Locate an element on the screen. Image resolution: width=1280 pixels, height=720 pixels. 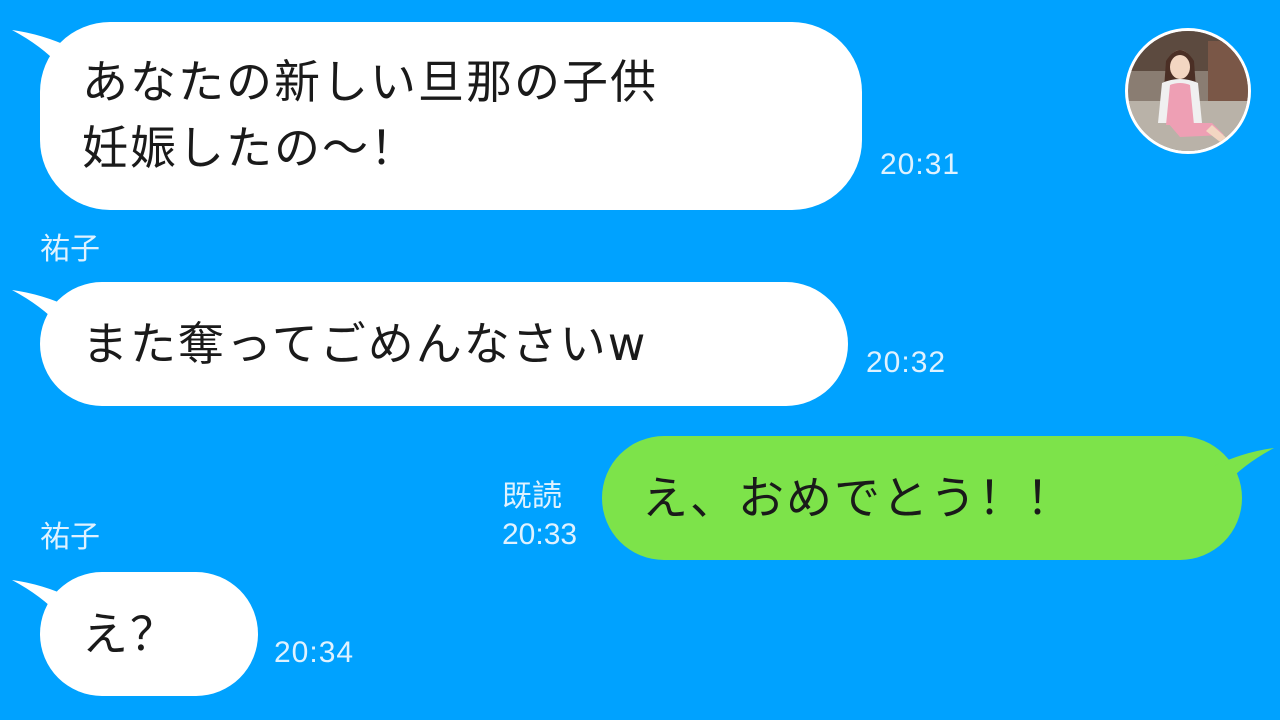
contact-avatar is located at coordinates (1188, 91).